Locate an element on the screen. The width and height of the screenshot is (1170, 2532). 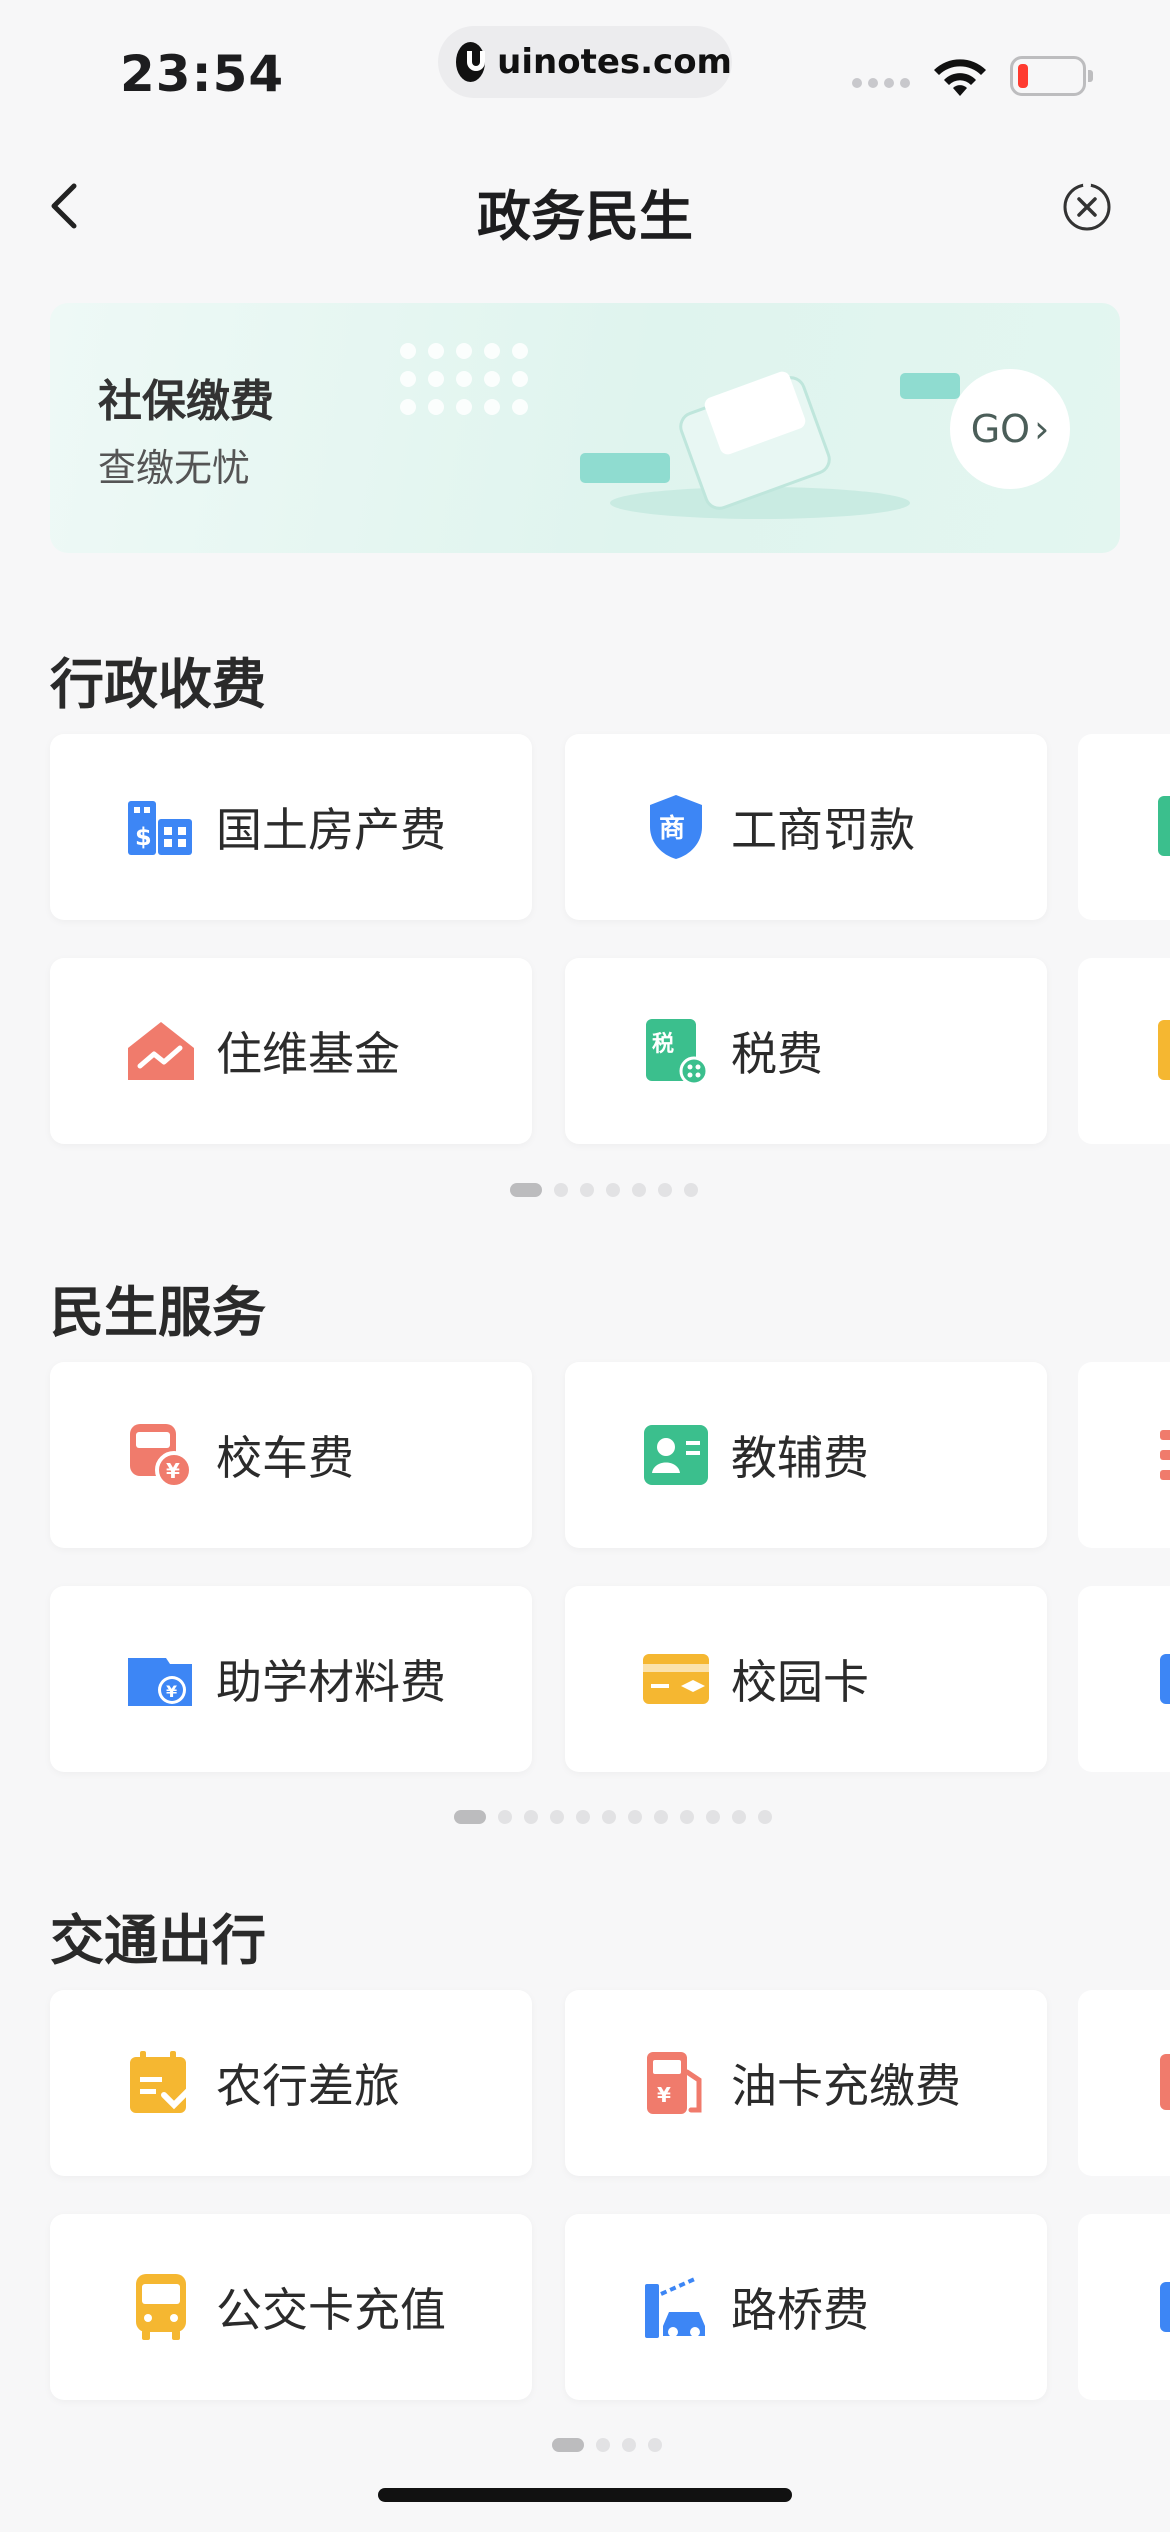
service-card: 农行差旅 is located at coordinates (291, 2083).